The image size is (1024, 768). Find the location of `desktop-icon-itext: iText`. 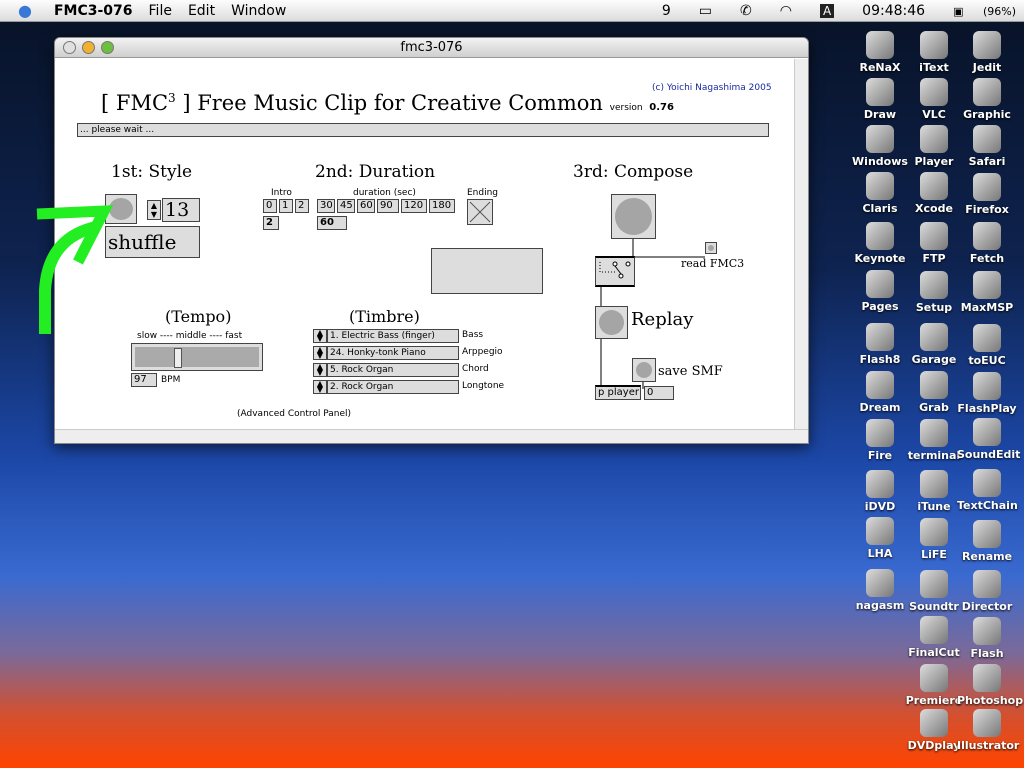

desktop-icon-itext: iText is located at coordinates (934, 52).